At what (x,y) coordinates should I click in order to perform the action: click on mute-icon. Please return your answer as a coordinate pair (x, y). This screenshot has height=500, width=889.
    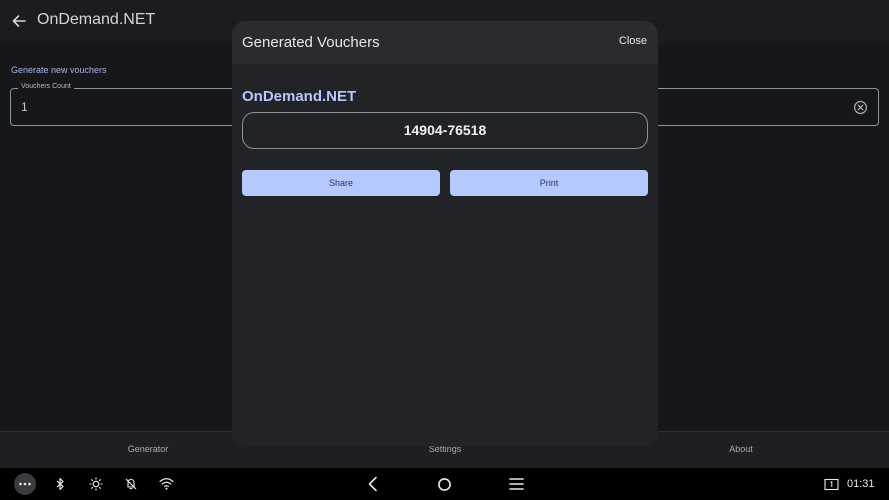
    Looking at the image, I should click on (131, 484).